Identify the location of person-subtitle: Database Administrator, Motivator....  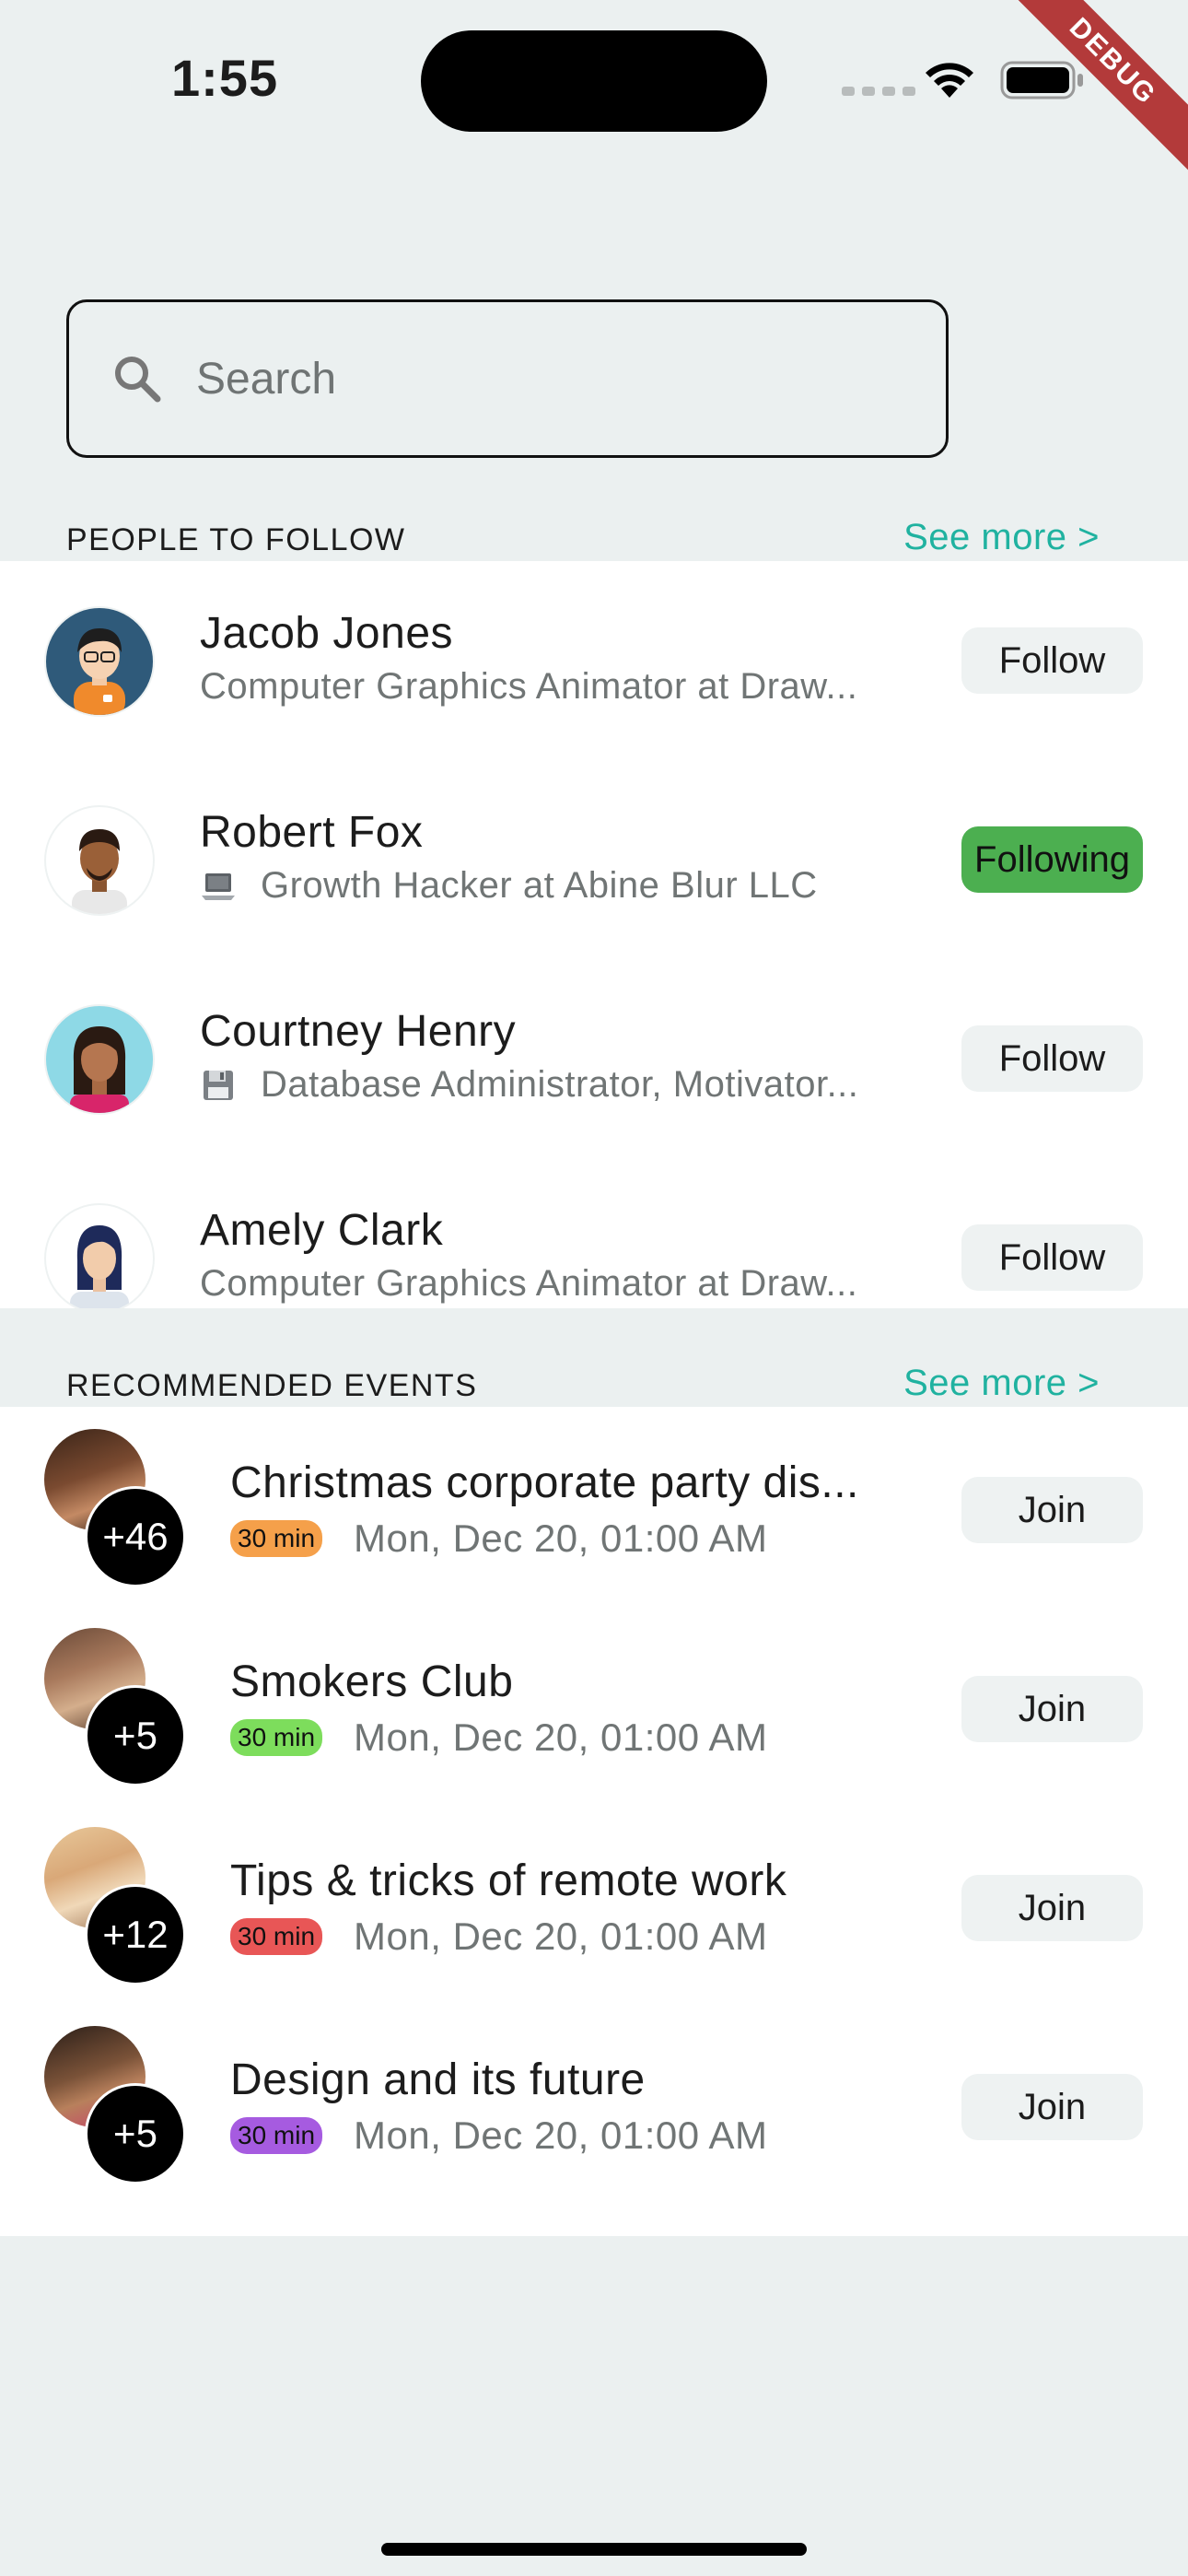
(529, 1085).